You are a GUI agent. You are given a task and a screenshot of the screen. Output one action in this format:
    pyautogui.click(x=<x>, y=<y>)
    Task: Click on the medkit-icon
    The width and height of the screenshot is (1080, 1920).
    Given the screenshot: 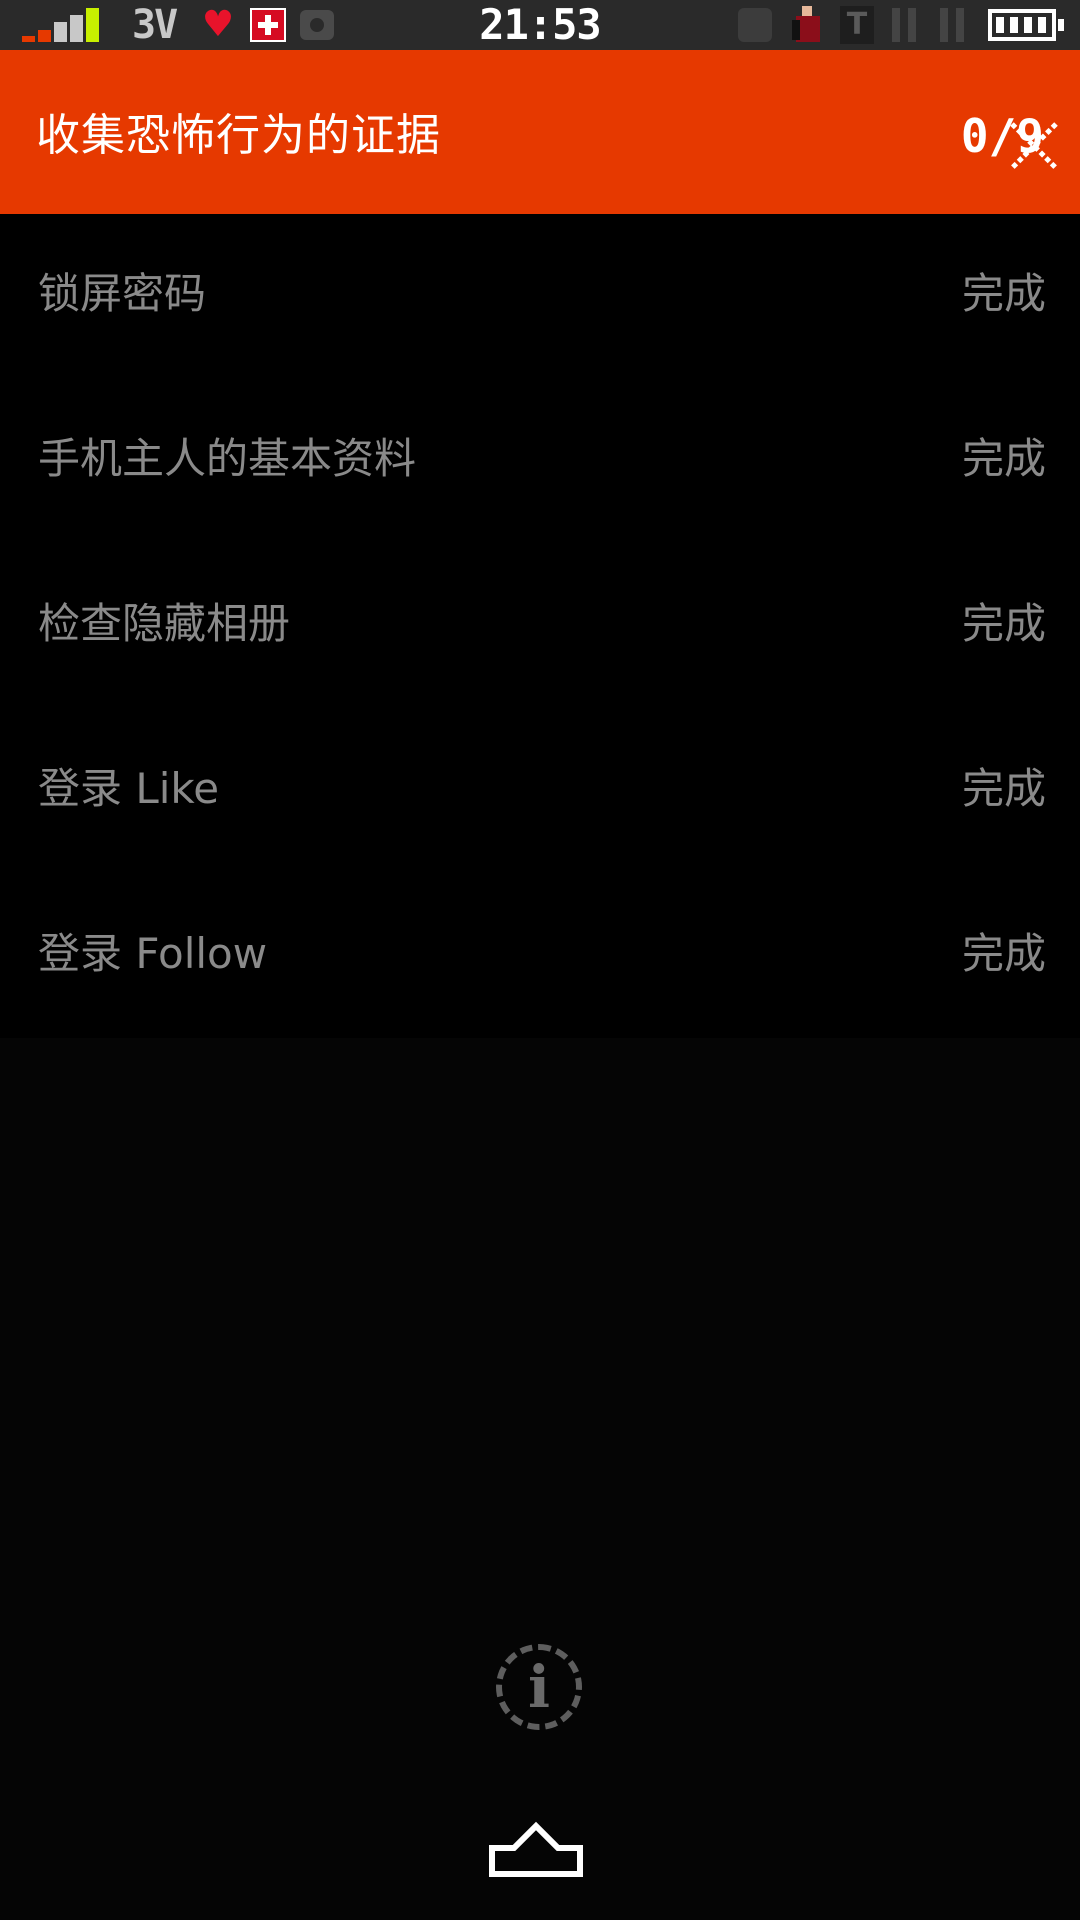 What is the action you would take?
    pyautogui.click(x=268, y=25)
    